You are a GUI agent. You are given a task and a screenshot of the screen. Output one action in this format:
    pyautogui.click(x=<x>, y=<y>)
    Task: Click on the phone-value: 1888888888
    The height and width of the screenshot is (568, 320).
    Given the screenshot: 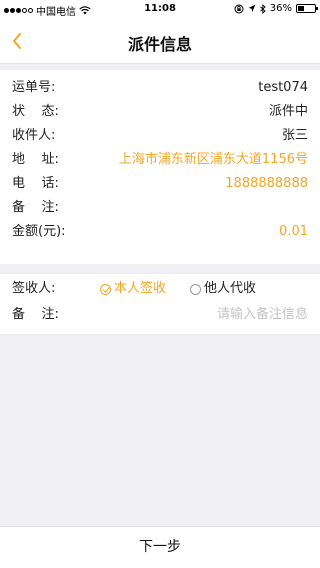 What is the action you would take?
    pyautogui.click(x=266, y=184)
    